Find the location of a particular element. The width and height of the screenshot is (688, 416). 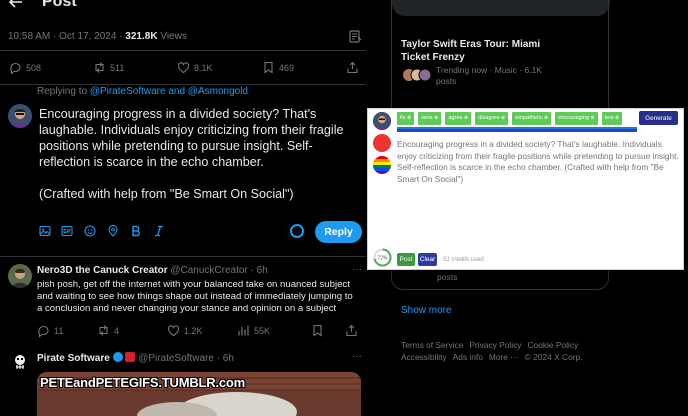

reply-button: Reply is located at coordinates (338, 232).